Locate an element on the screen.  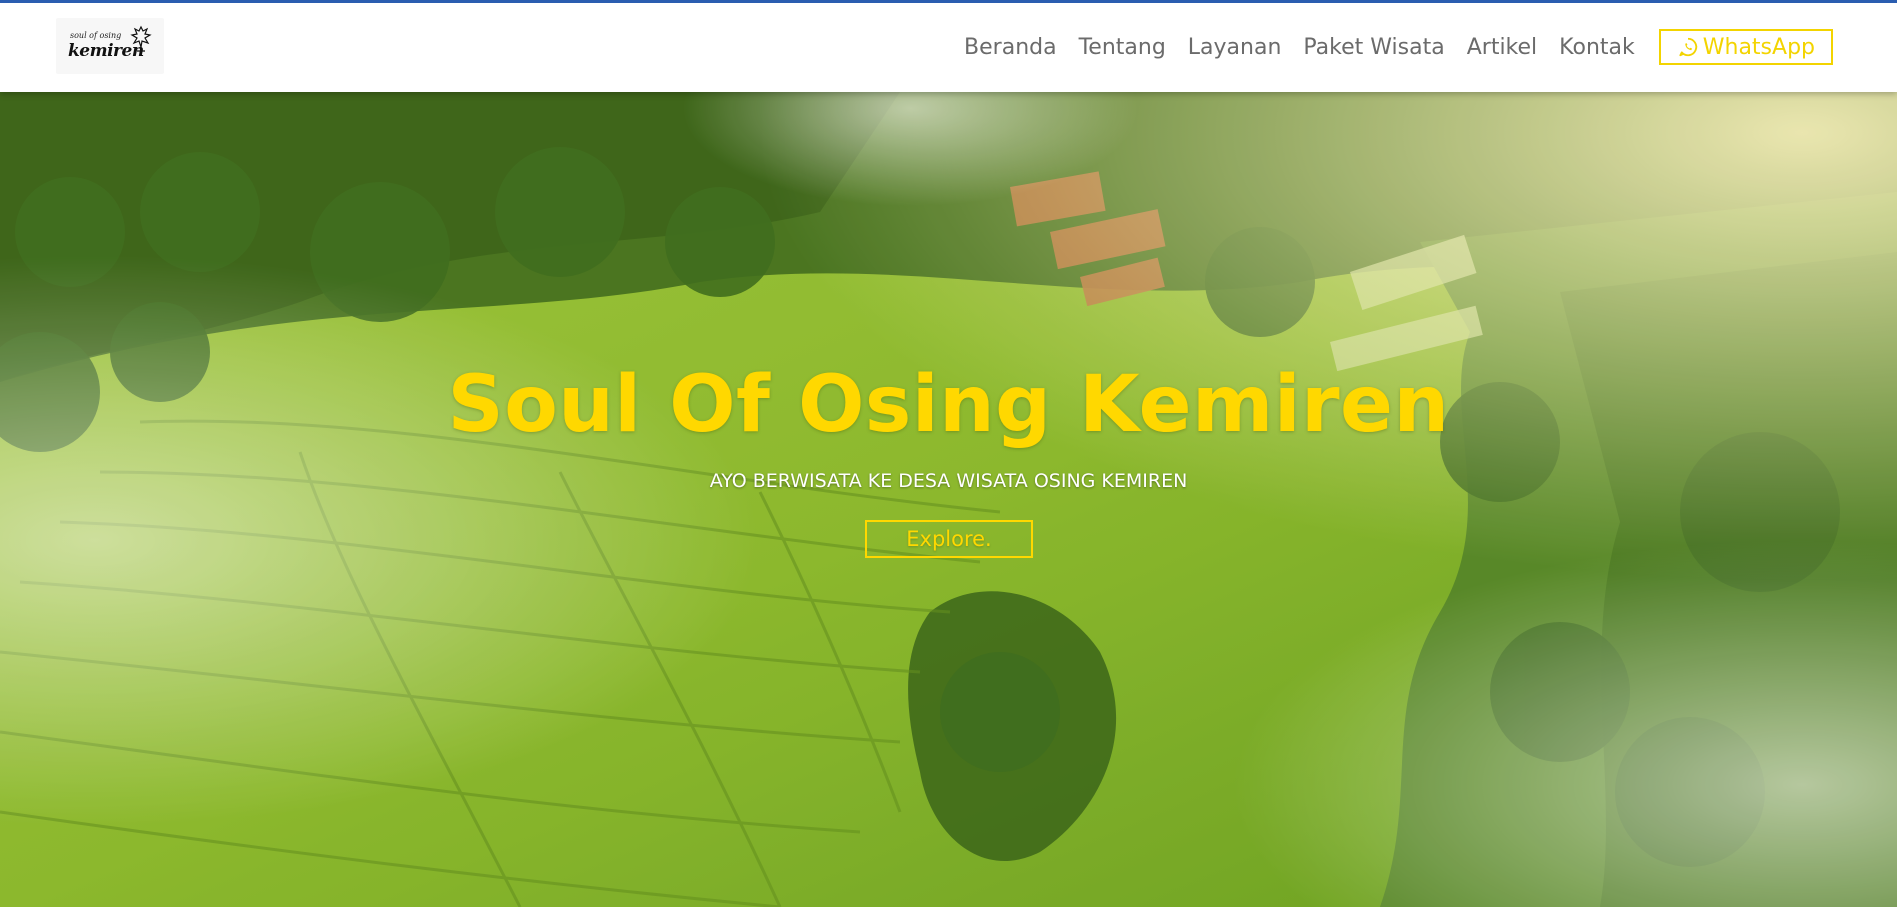
logo-mark: soul of osing kemiren is located at coordinates (110, 46).